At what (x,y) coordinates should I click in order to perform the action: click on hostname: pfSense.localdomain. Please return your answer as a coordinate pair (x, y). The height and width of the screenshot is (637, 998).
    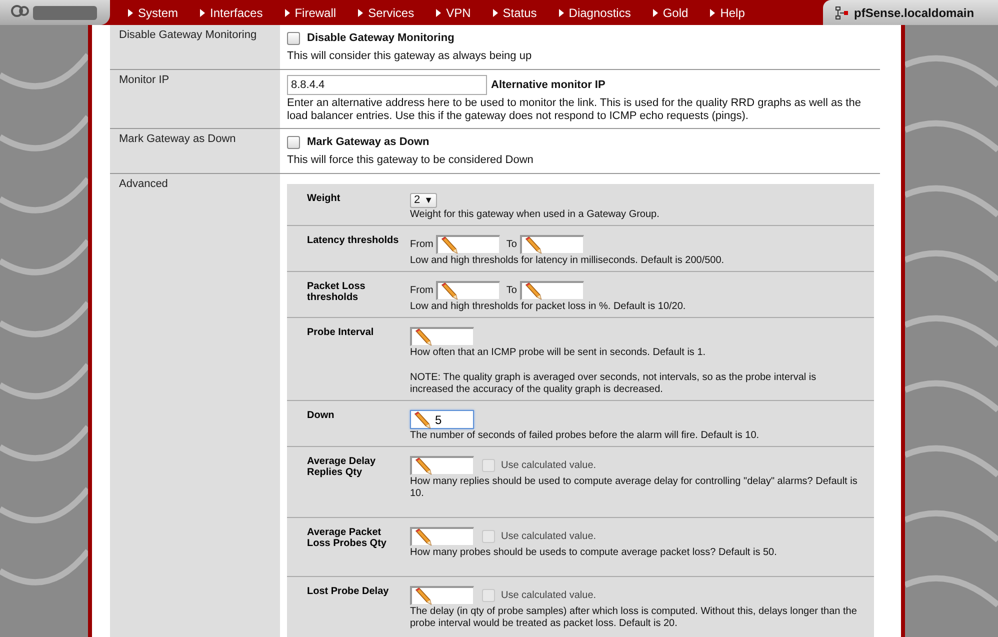
    Looking at the image, I should click on (914, 13).